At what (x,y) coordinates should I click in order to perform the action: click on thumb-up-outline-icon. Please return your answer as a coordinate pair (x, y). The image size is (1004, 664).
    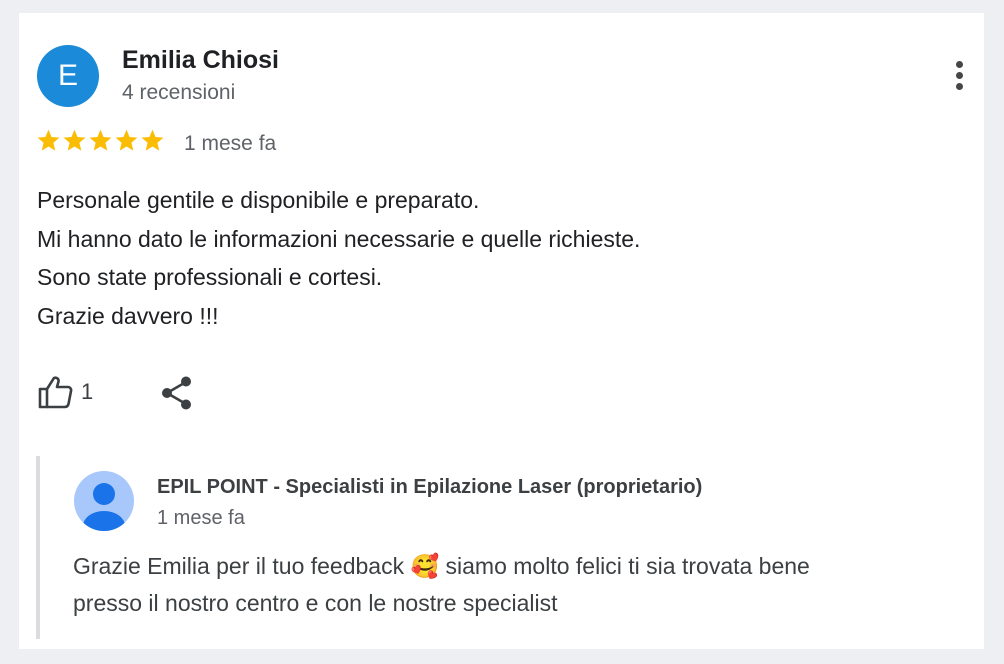
    Looking at the image, I should click on (55, 392).